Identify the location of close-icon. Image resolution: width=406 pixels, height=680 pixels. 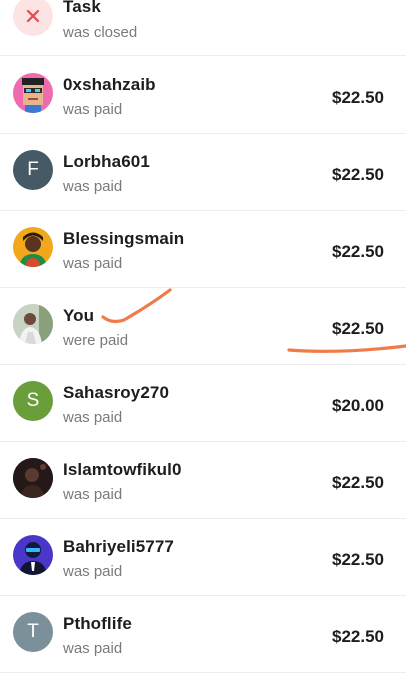
(33, 18).